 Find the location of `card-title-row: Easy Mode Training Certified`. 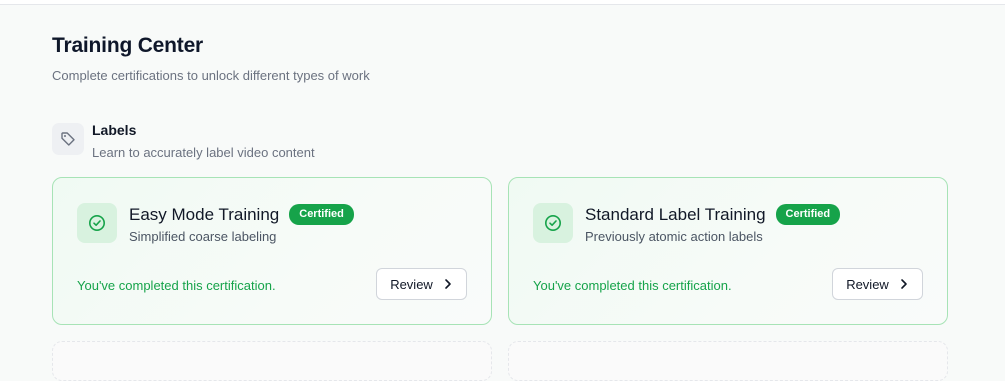

card-title-row: Easy Mode Training Certified is located at coordinates (241, 214).